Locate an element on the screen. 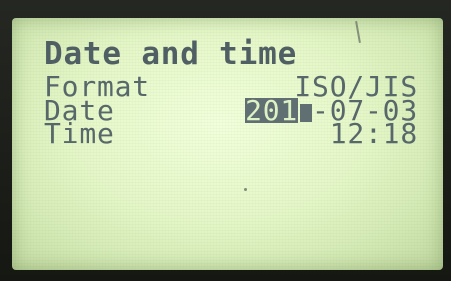 This screenshot has width=451, height=281. cursor-icon is located at coordinates (306, 113).